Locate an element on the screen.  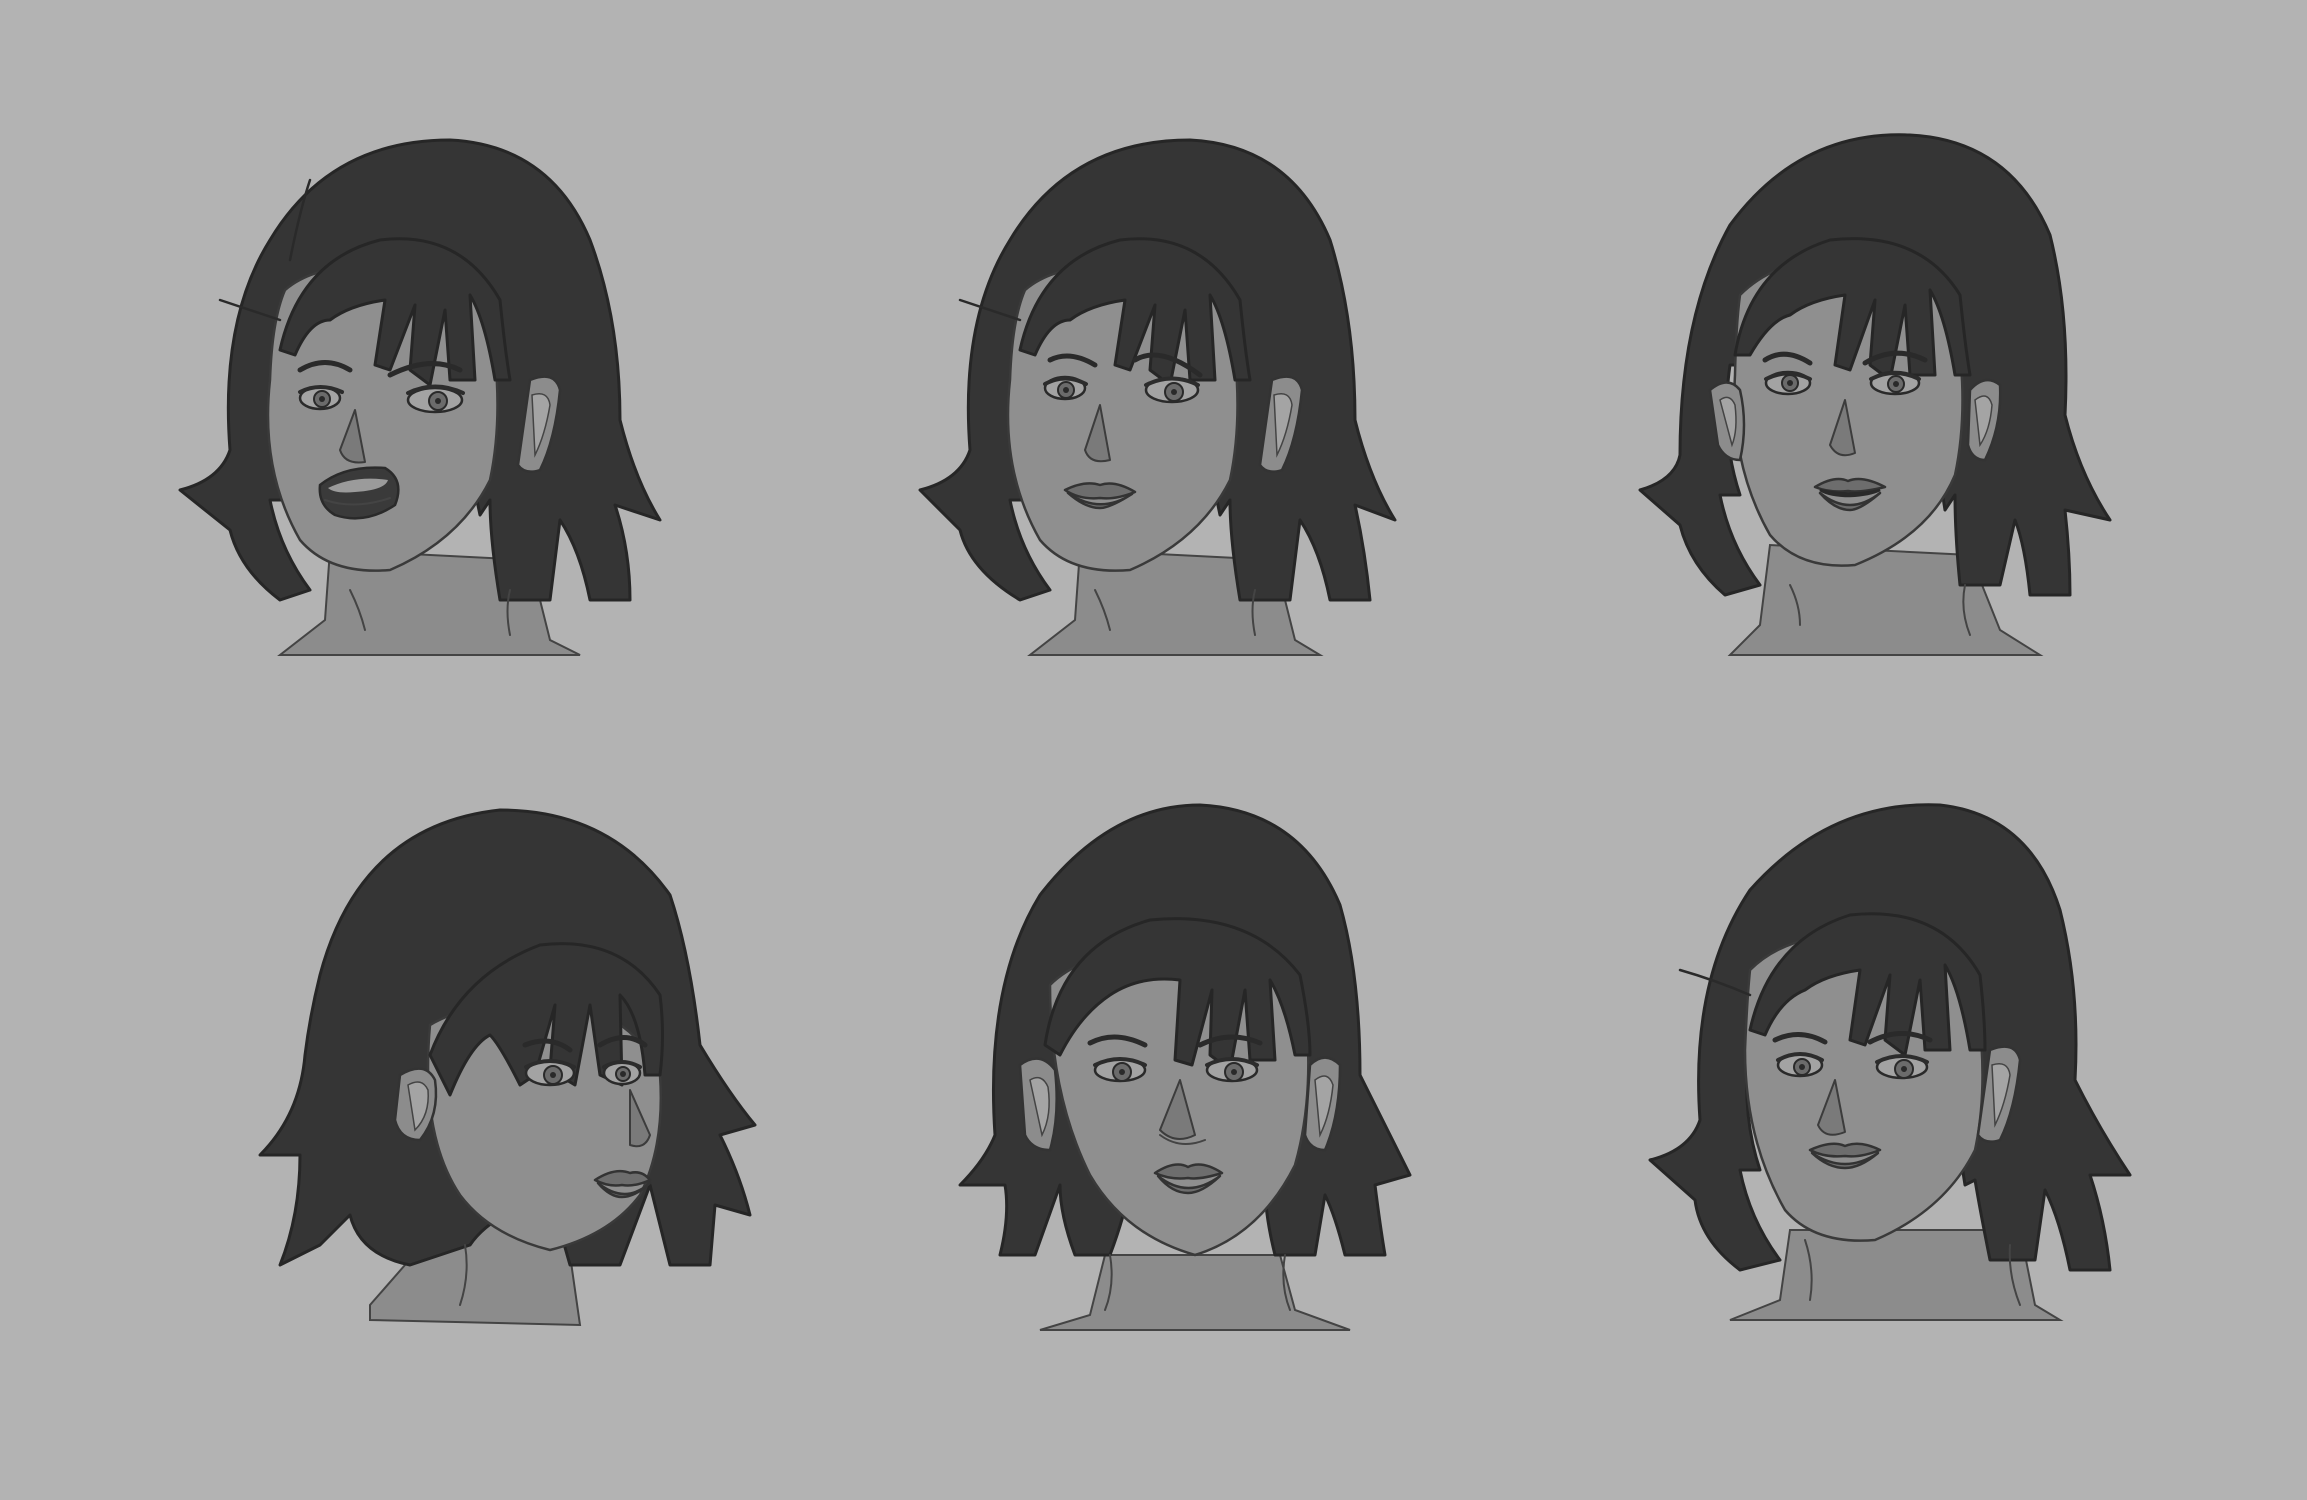
face-2-worried is located at coordinates (1160, 400).